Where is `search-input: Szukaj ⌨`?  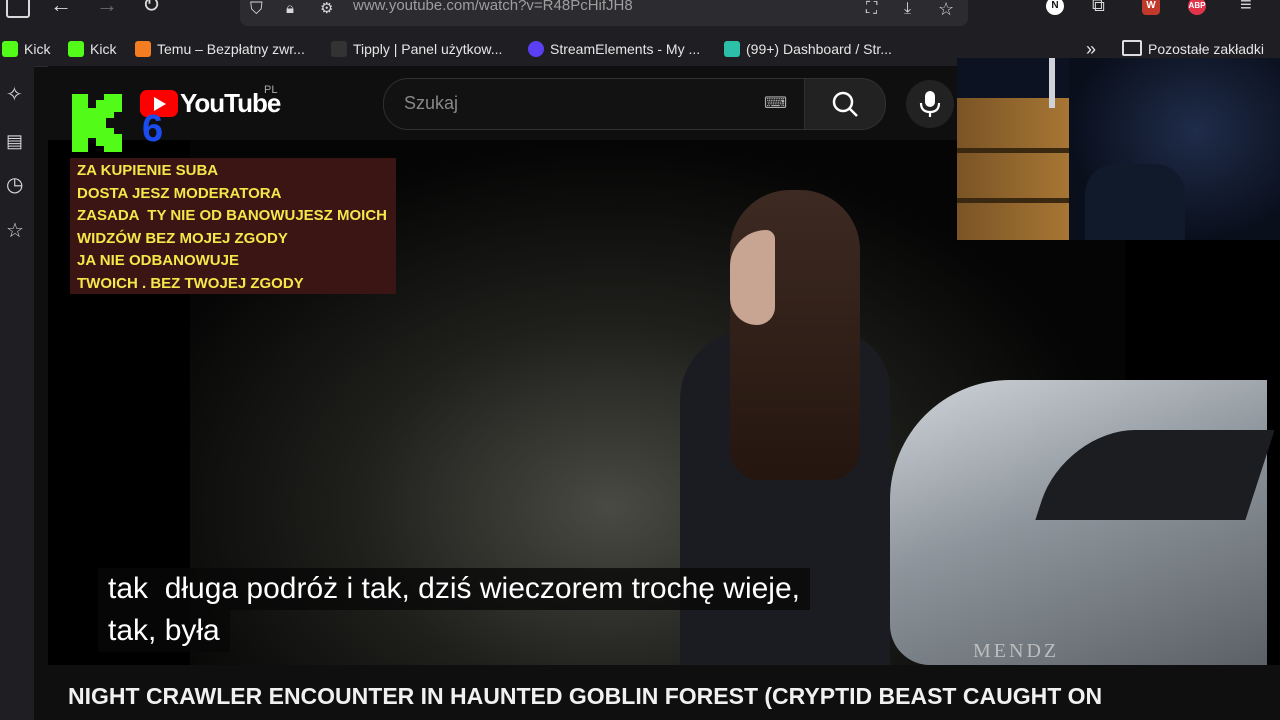 search-input: Szukaj ⌨ is located at coordinates (594, 104).